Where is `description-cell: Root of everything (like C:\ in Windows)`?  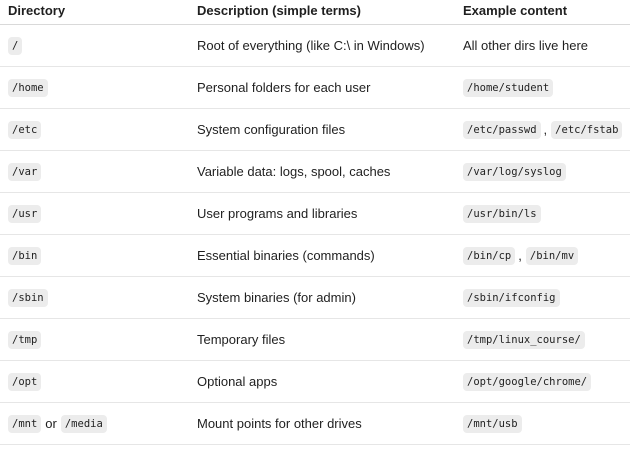
description-cell: Root of everything (like C:\ in Windows) is located at coordinates (311, 45).